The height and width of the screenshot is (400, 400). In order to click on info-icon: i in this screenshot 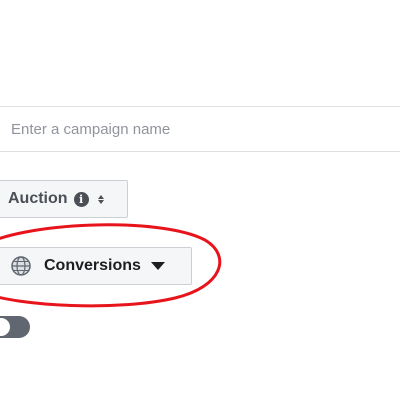, I will do `click(81, 199)`.